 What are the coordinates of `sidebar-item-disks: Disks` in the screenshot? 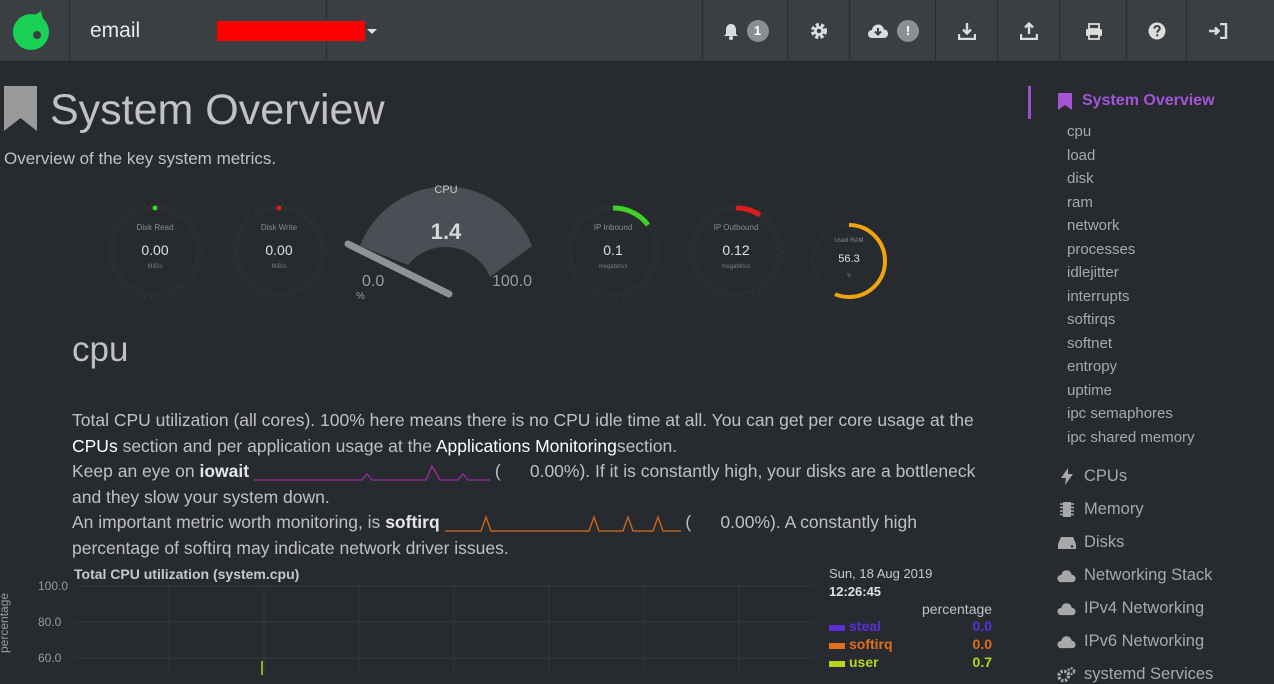 It's located at (1090, 542).